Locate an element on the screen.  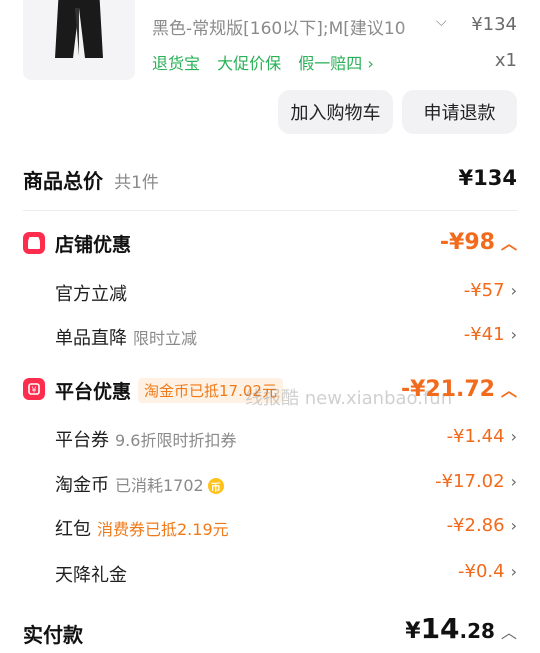
pants-image is located at coordinates (79, 29).